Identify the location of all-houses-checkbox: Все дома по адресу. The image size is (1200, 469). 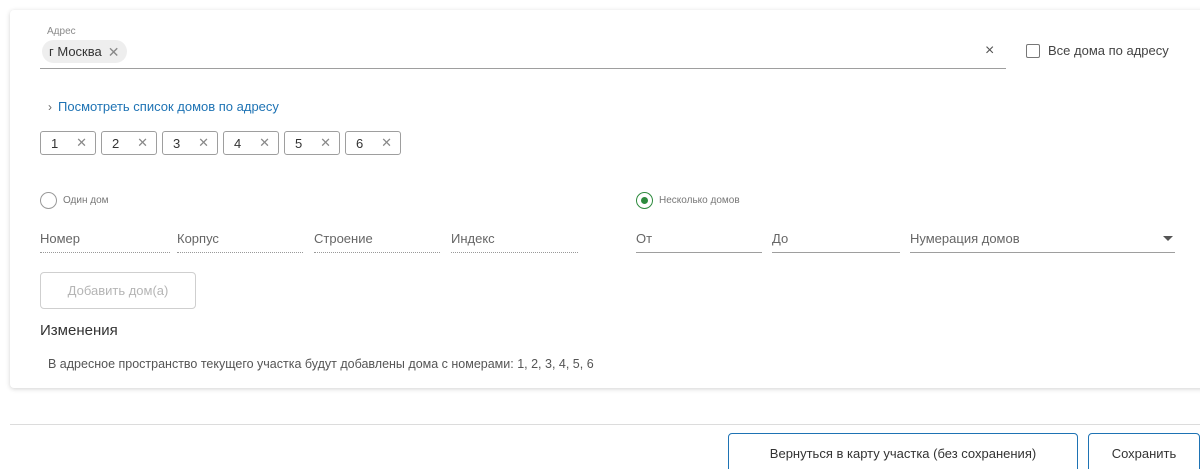
(1097, 50).